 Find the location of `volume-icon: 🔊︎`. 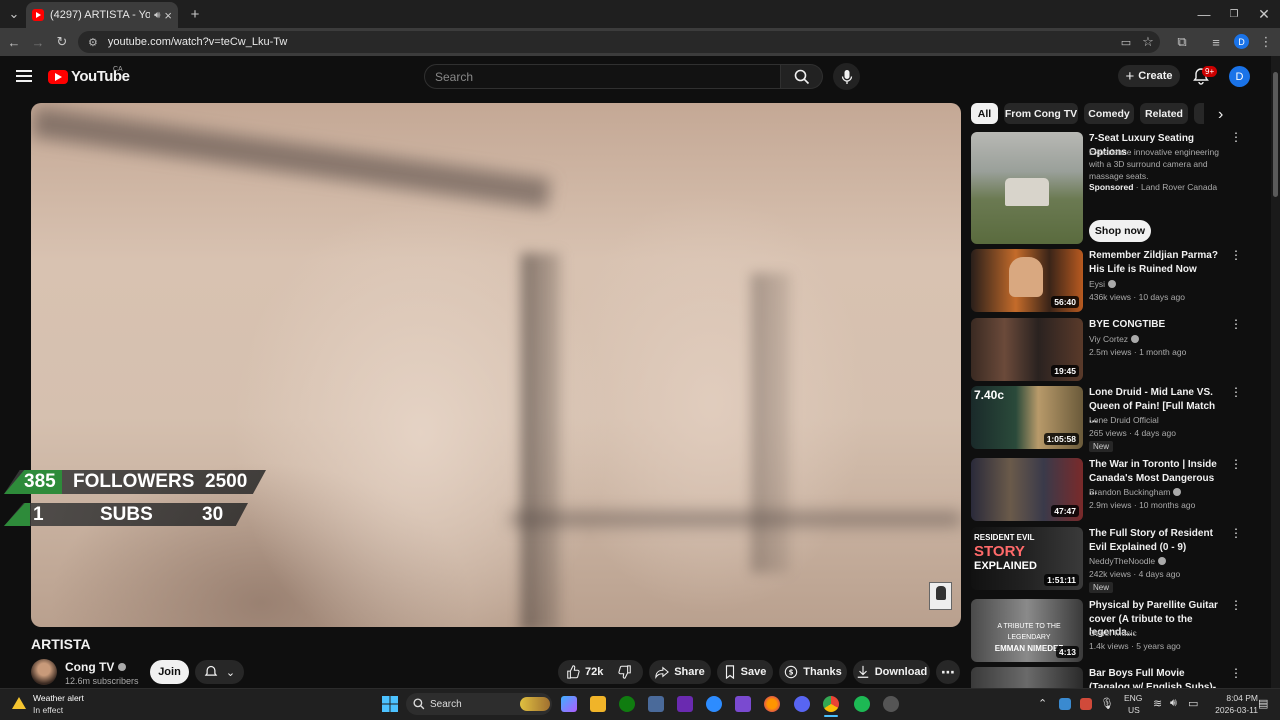

volume-icon: 🔊︎ is located at coordinates (1173, 703).